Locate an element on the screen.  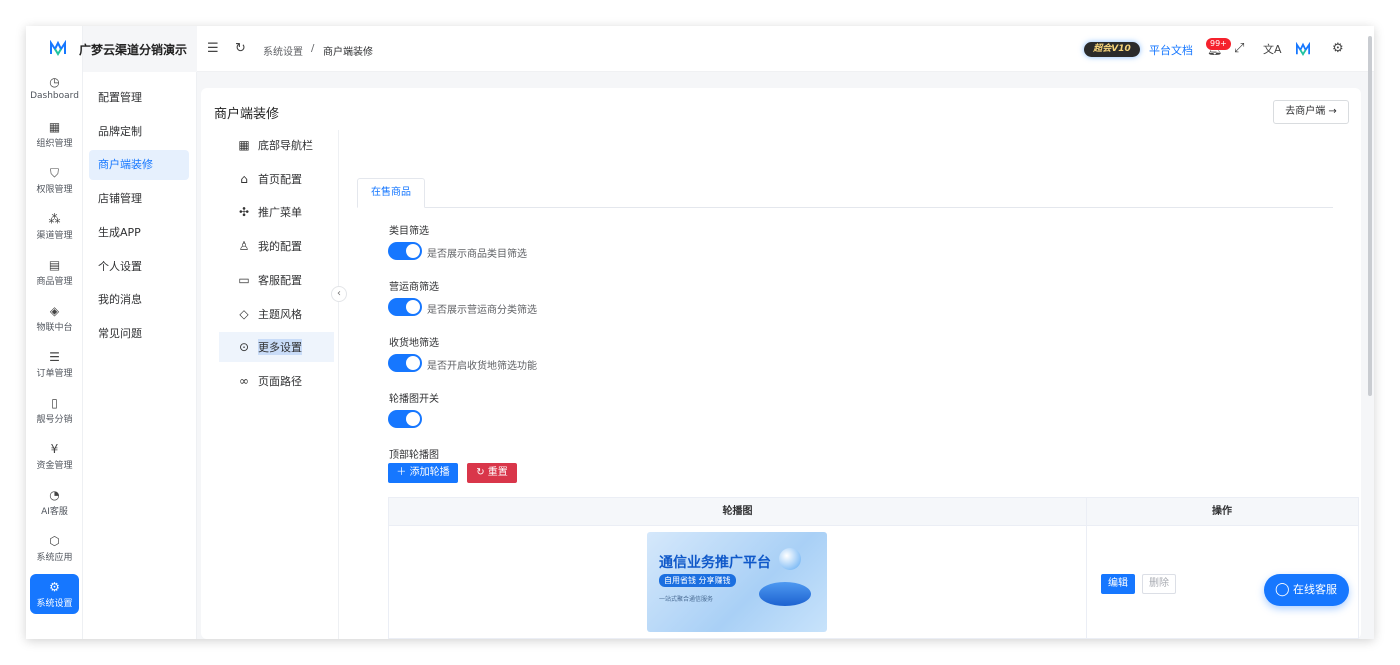
submenu-item-5: ▭ 客服配置 is located at coordinates (276, 280).